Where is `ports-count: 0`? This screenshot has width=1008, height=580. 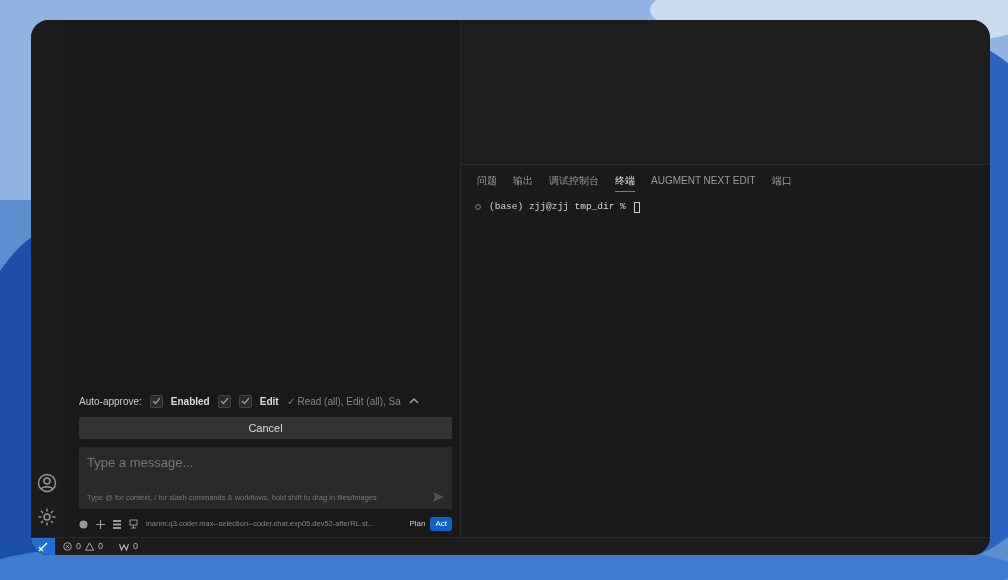
ports-count: 0 is located at coordinates (136, 546).